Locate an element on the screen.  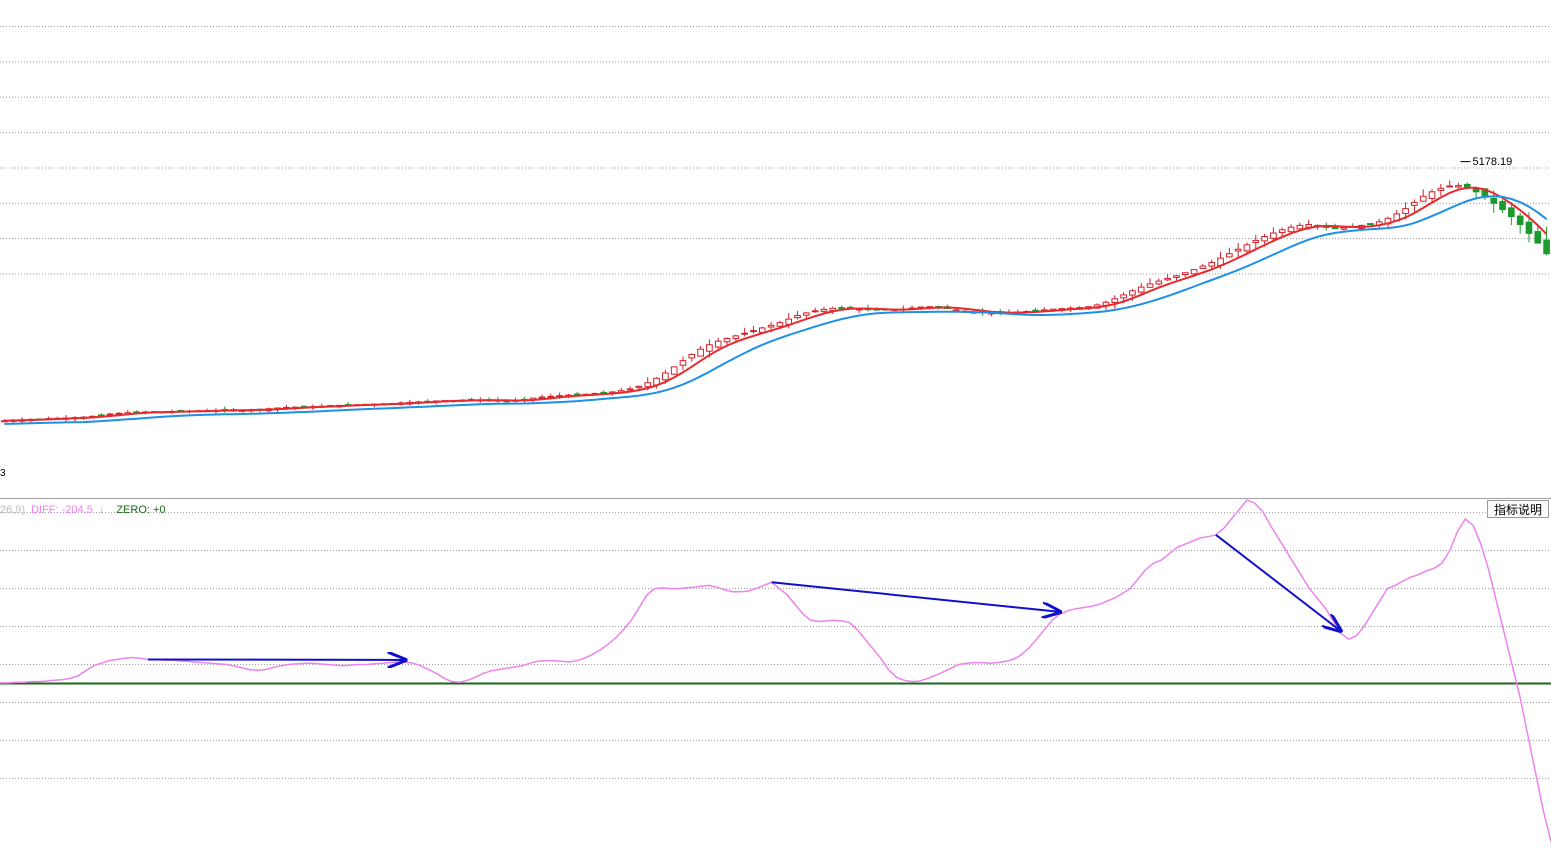
divergence-arrows is located at coordinates (744, 597).